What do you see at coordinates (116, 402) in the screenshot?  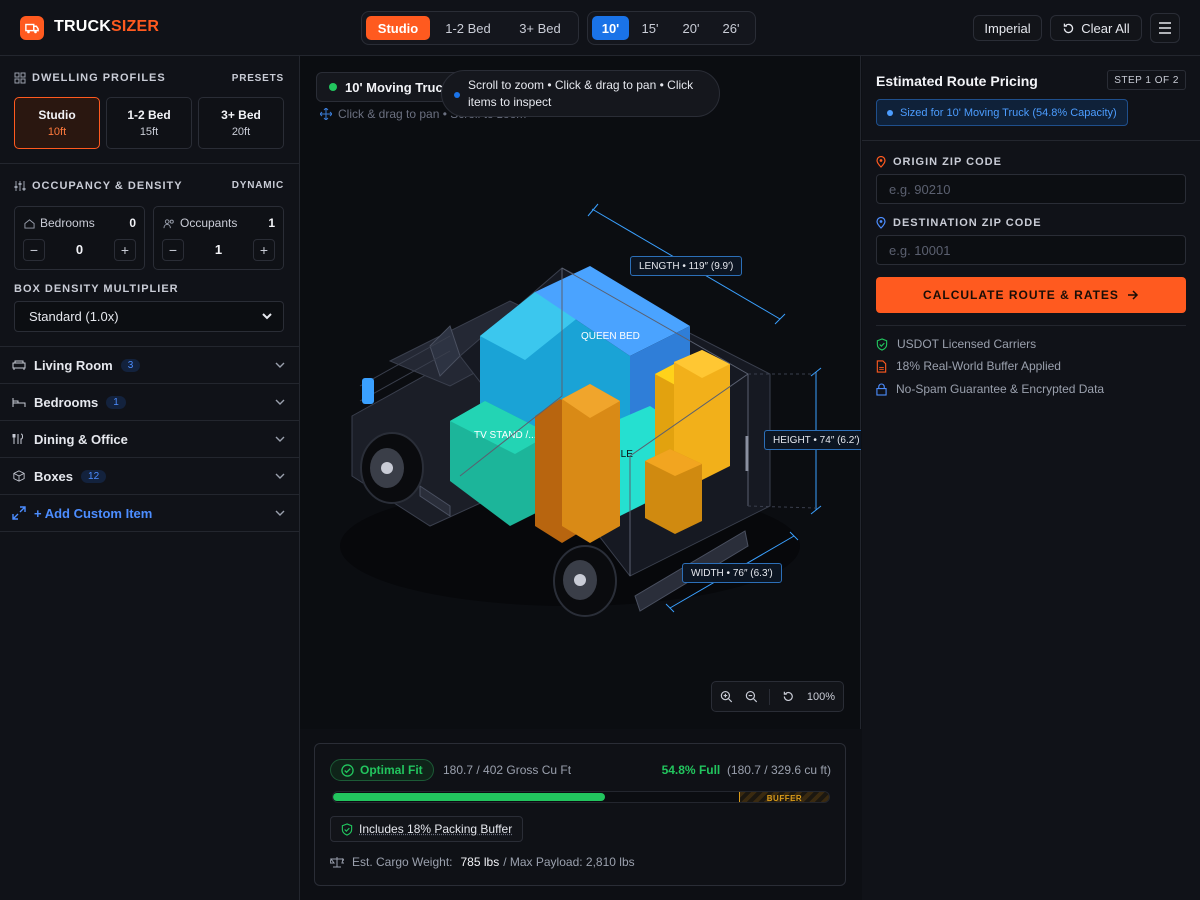 I see `count-badge: 1` at bounding box center [116, 402].